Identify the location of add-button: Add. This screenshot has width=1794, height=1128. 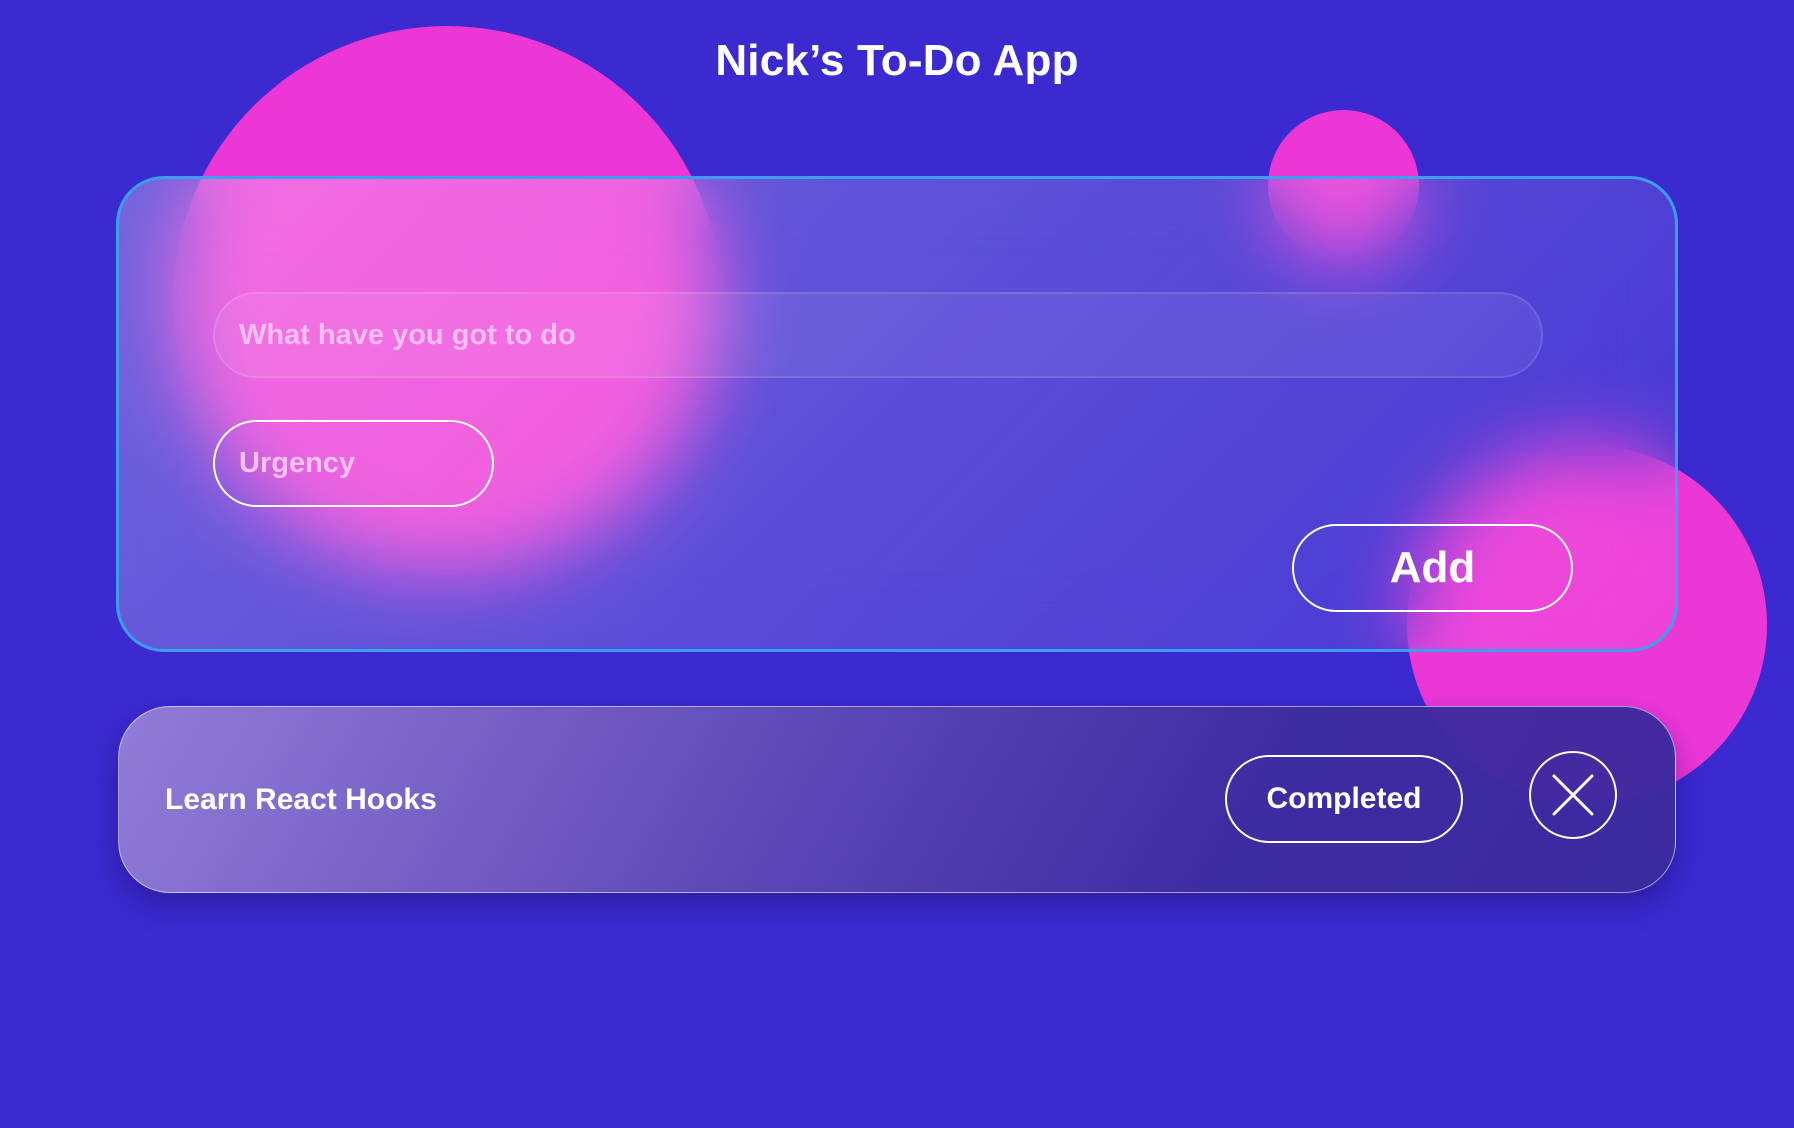
(1432, 568).